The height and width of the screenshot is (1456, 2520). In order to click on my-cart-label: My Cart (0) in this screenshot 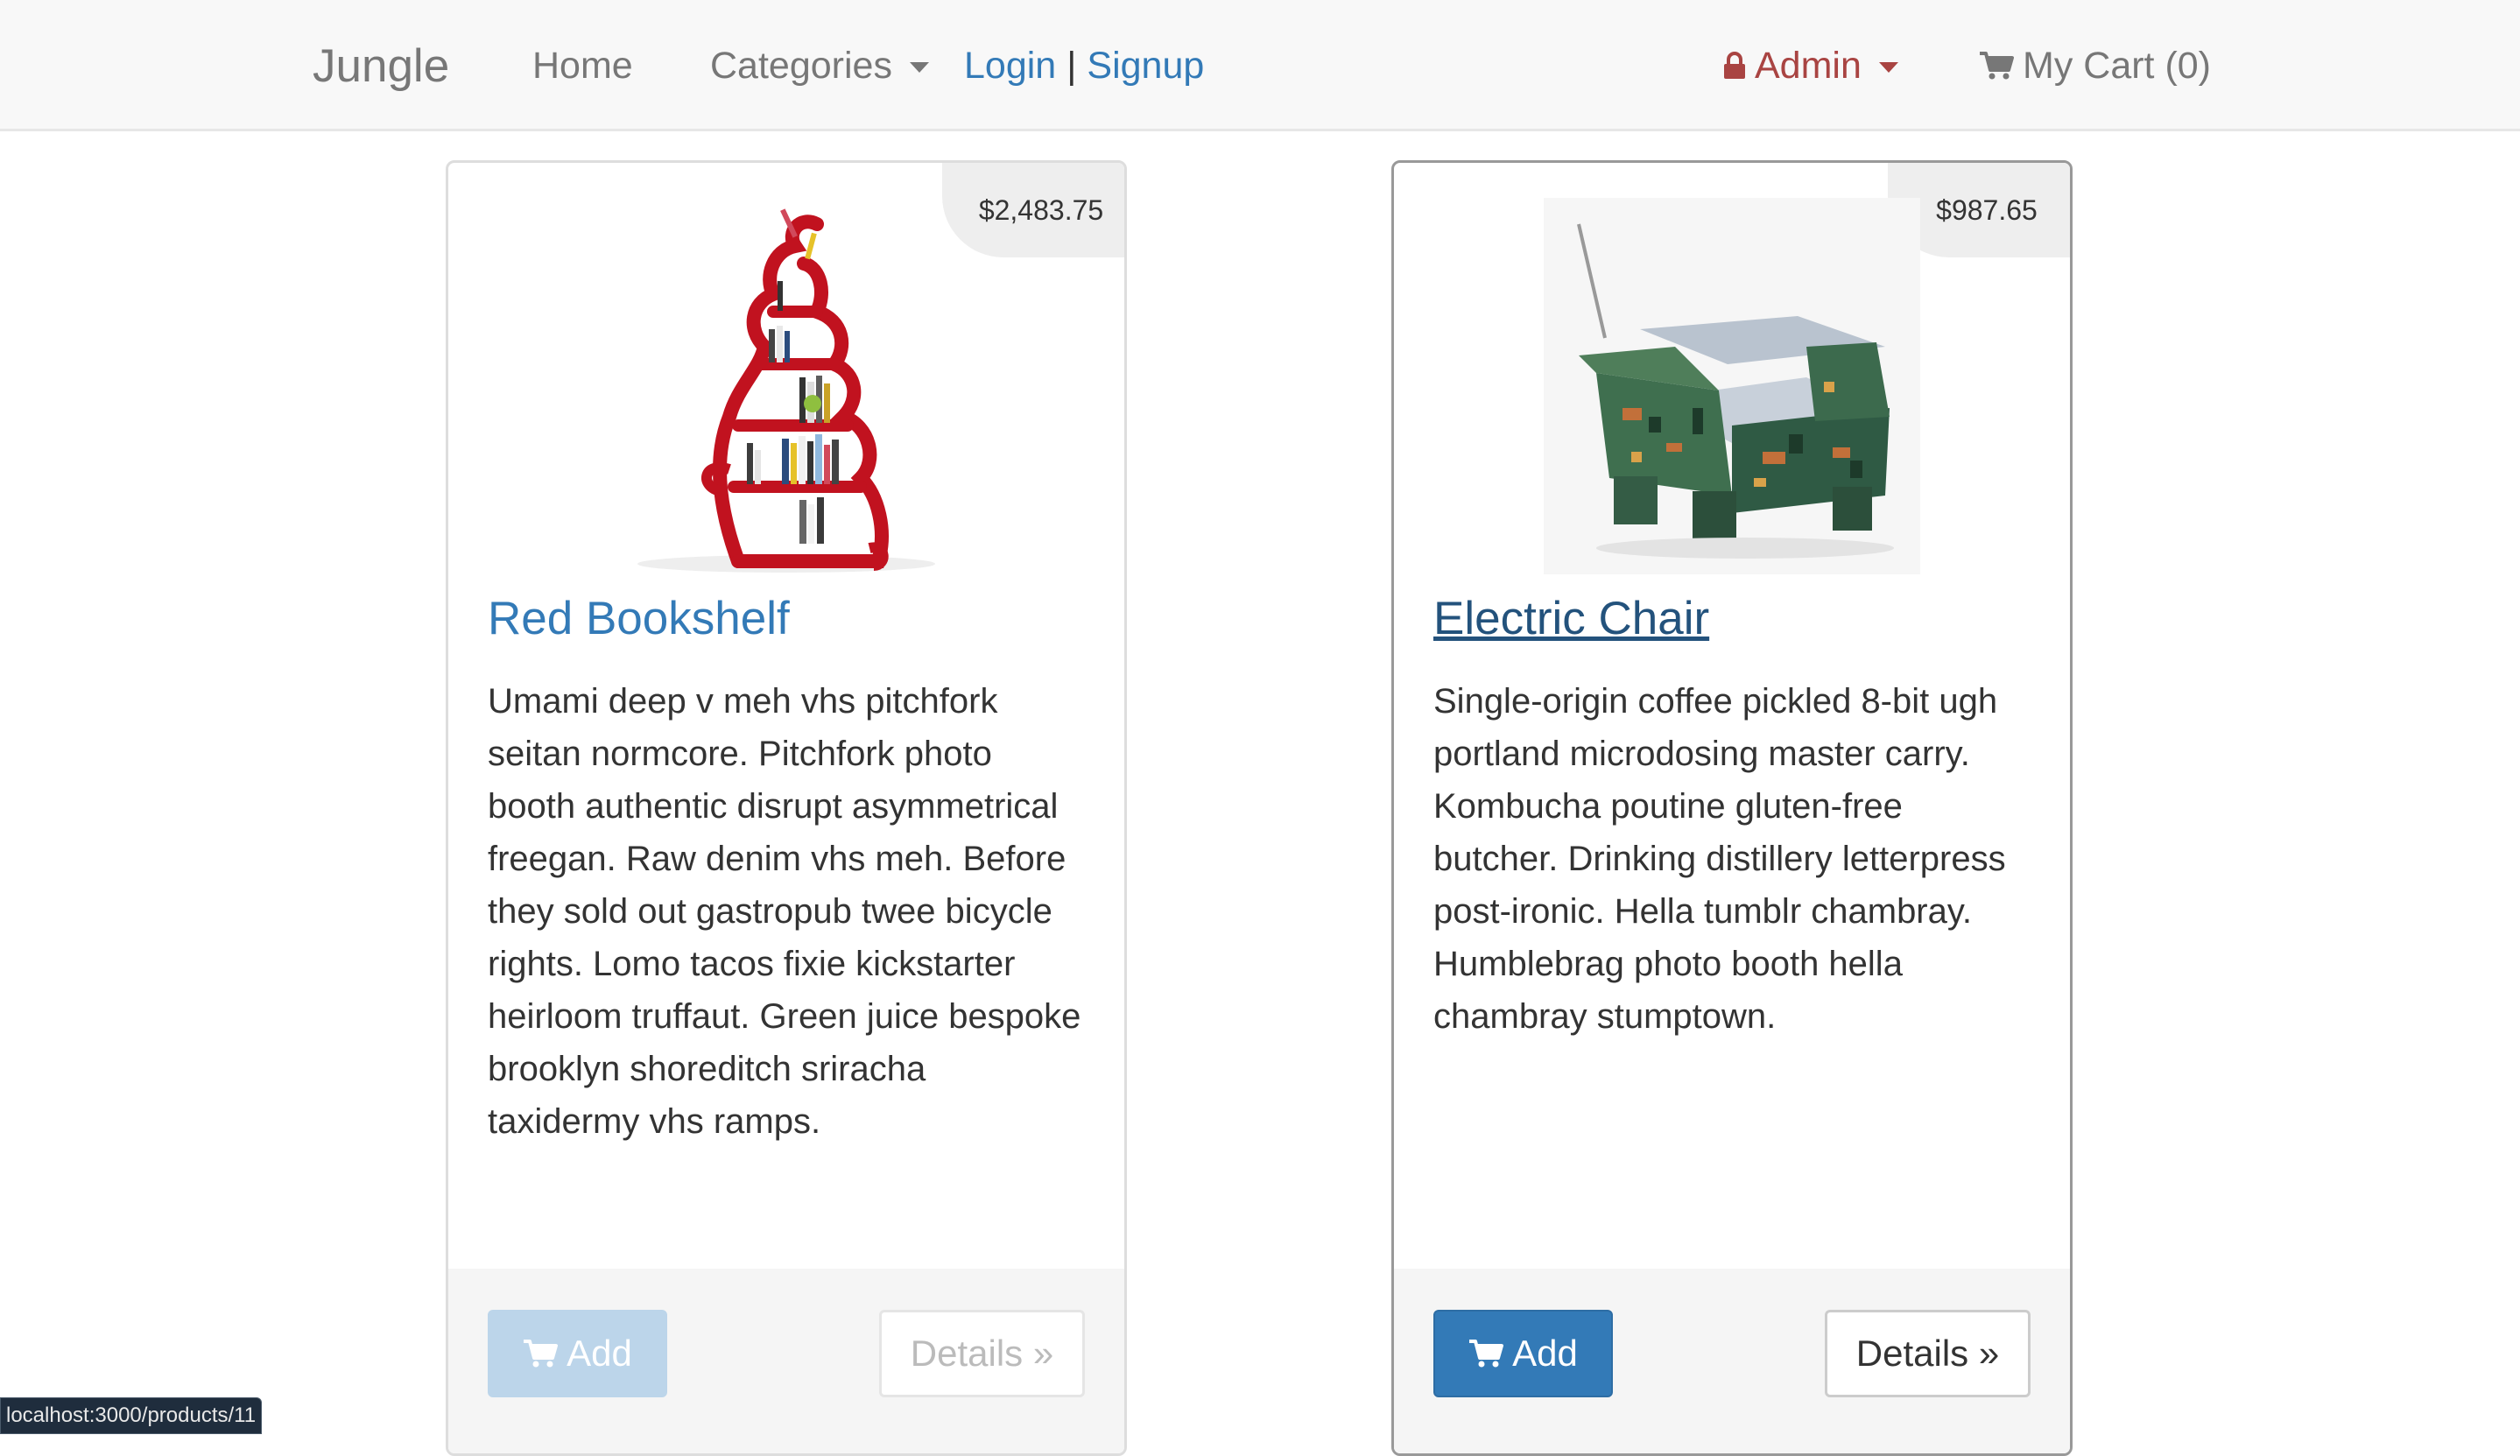, I will do `click(2117, 65)`.